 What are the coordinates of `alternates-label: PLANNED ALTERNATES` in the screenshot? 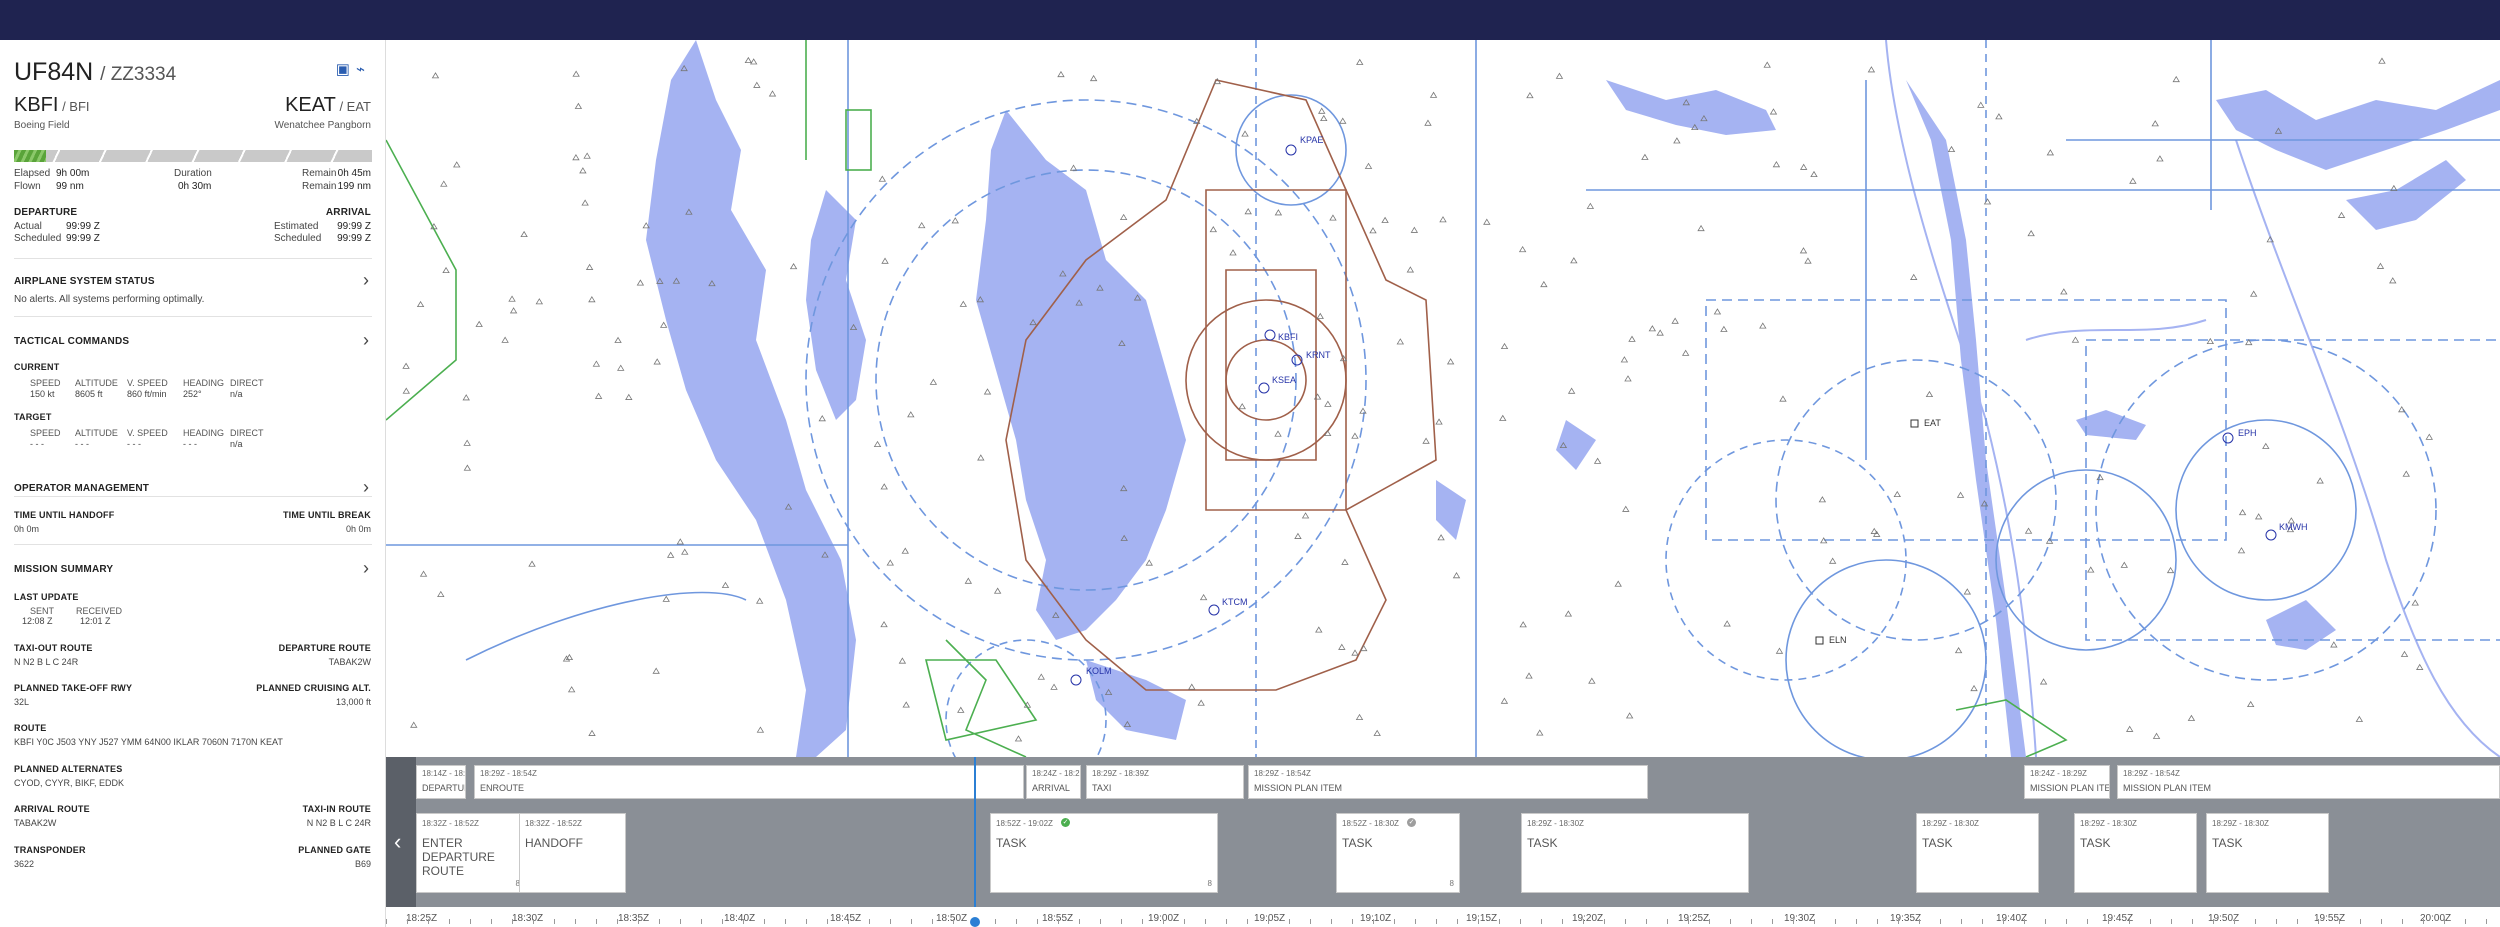 It's located at (68, 769).